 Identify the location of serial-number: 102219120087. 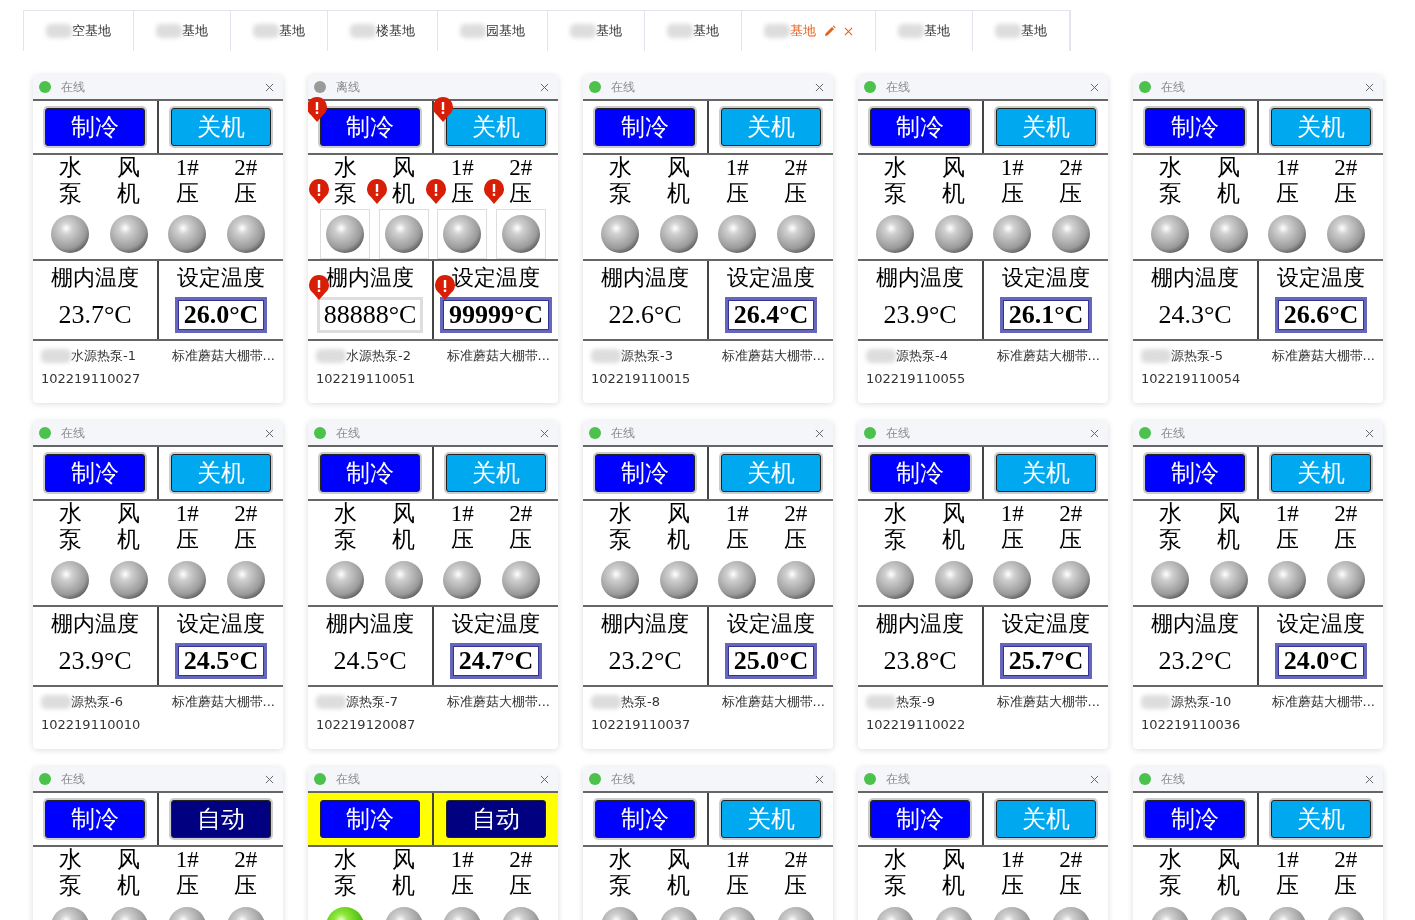
(366, 724).